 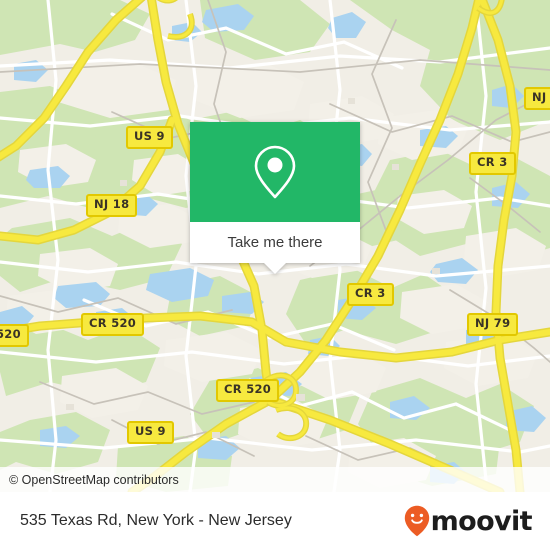 I want to click on shield-cr-520-mid: CR 520, so click(x=248, y=390).